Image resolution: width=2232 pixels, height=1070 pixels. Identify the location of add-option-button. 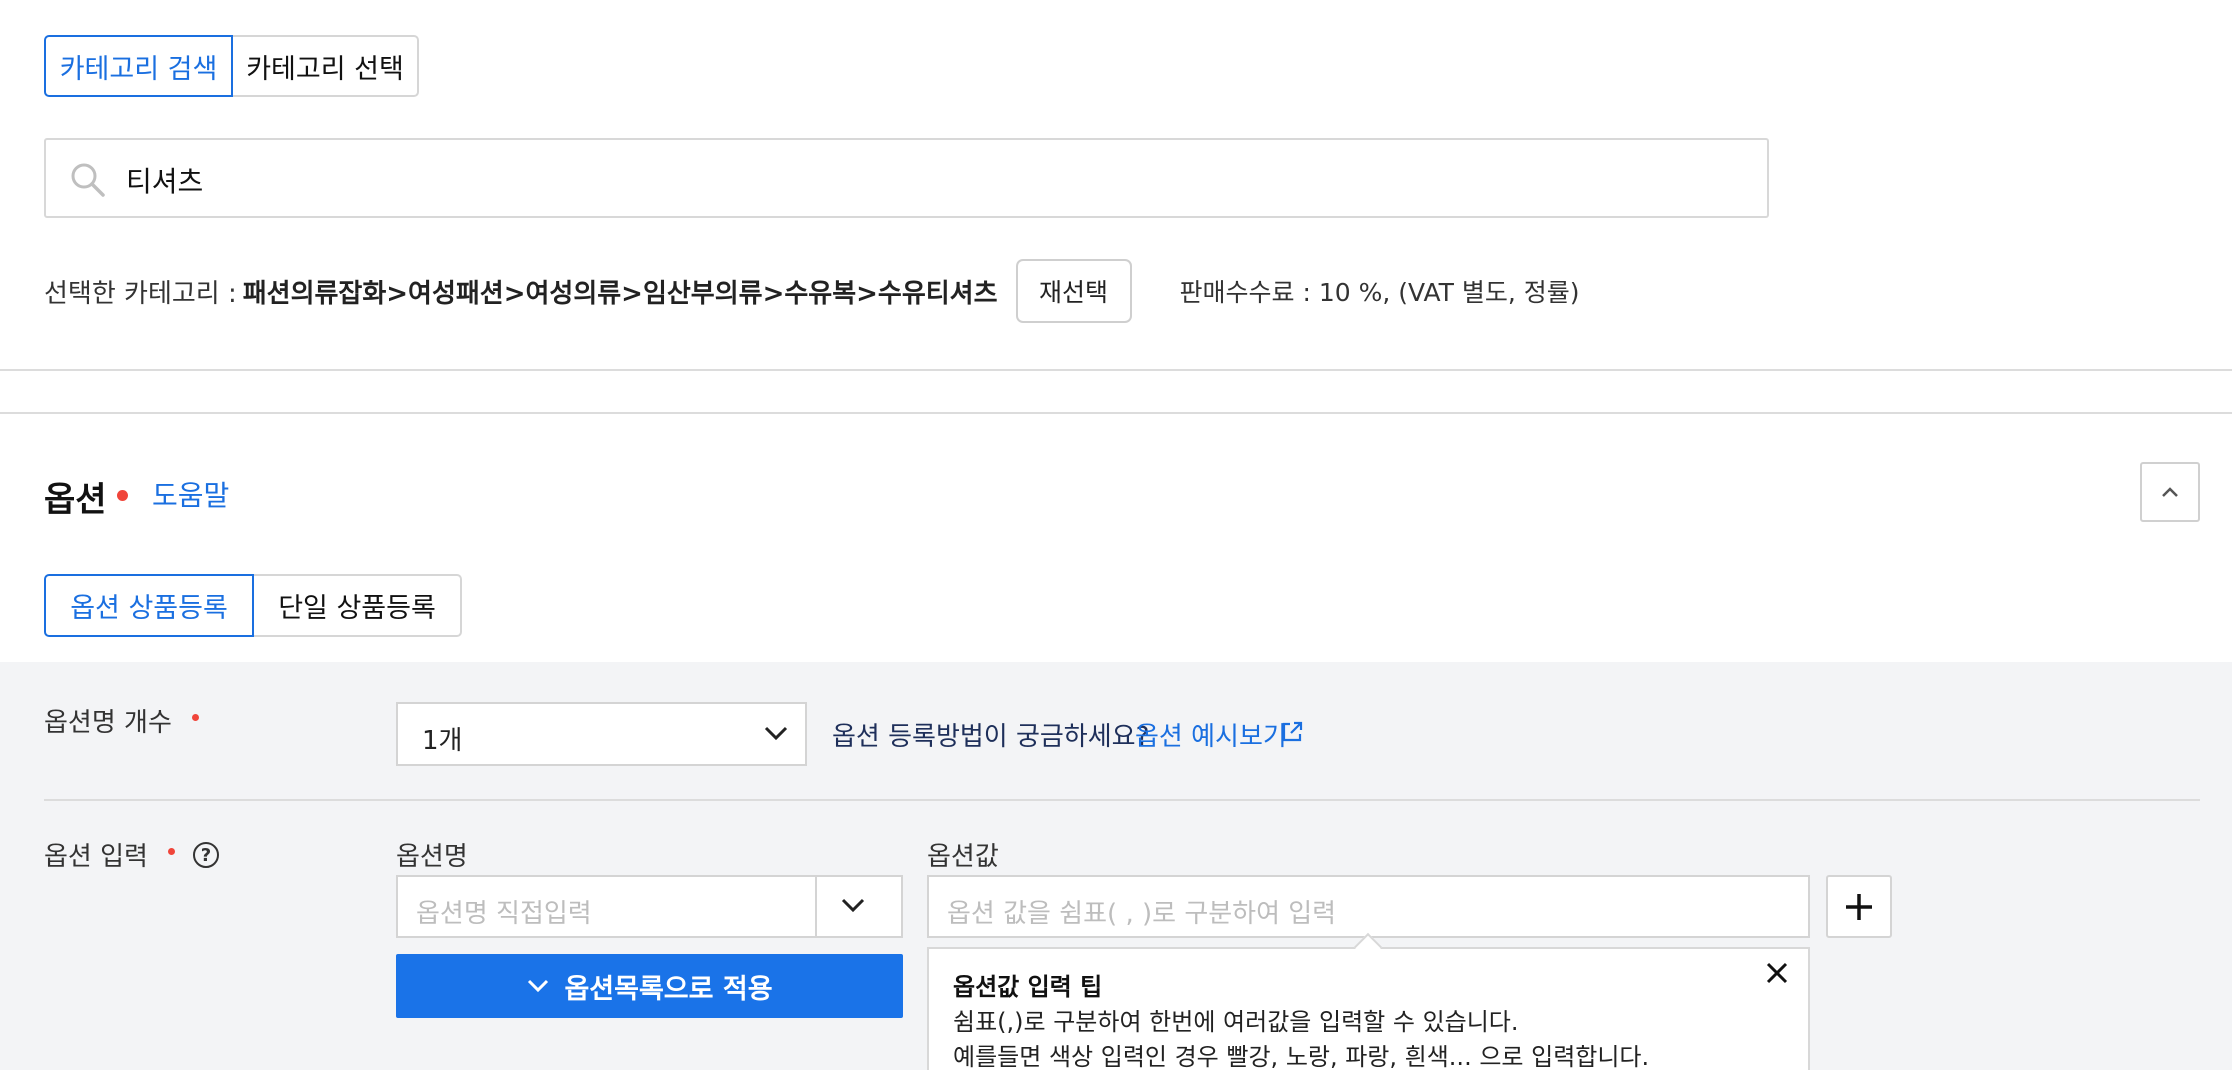
(1859, 906).